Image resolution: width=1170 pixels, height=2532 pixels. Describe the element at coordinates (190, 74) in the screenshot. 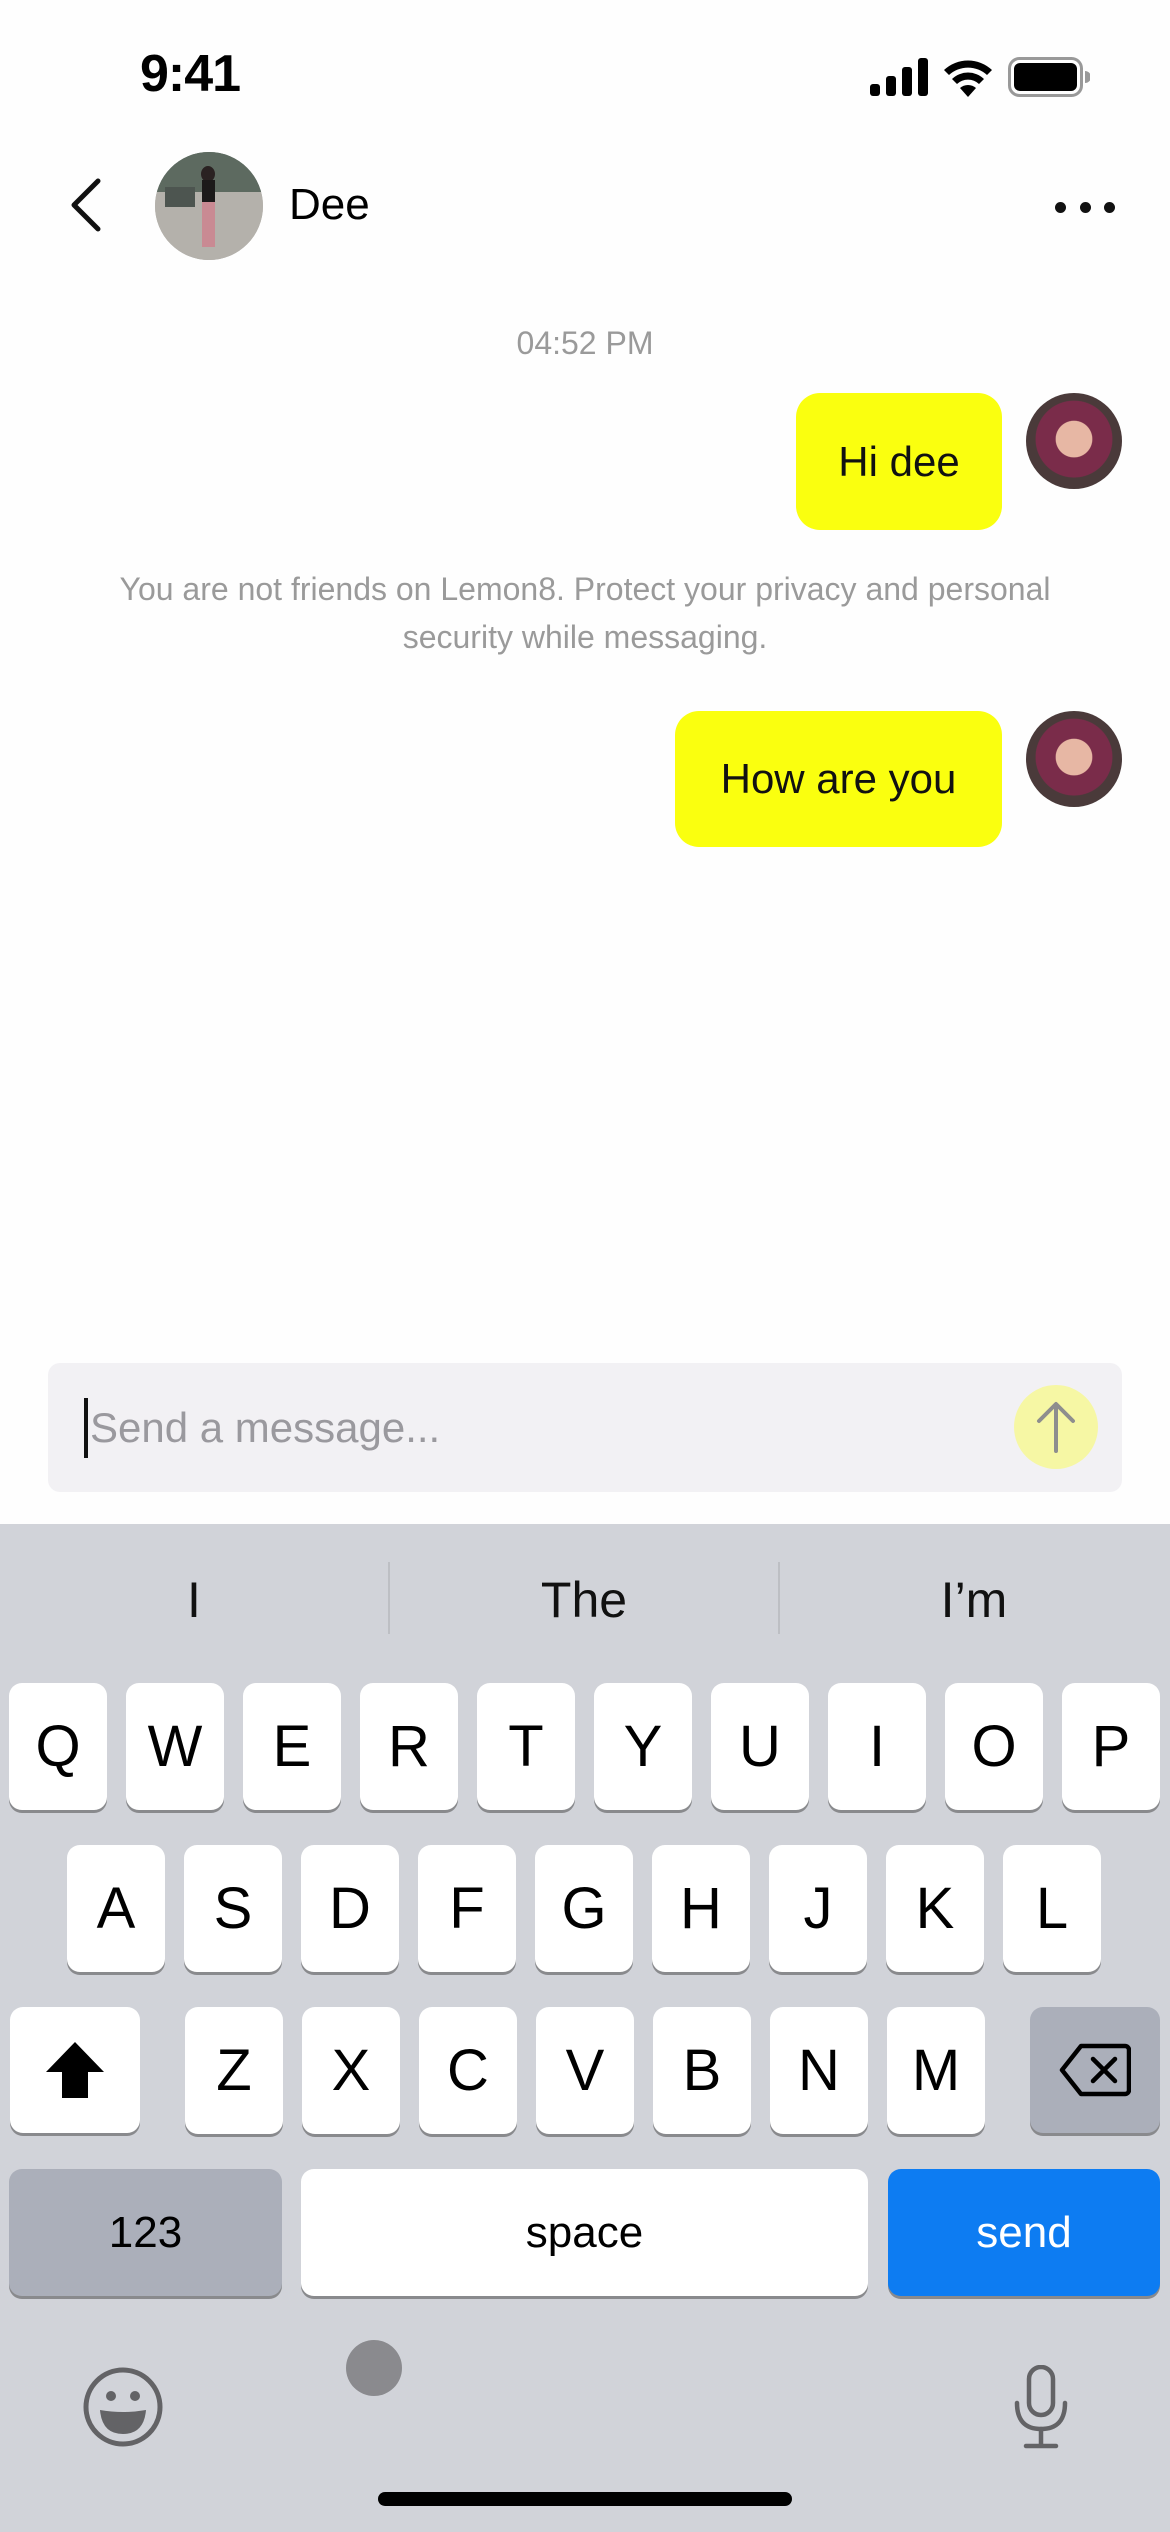

I see `status-time: 9:41` at that location.